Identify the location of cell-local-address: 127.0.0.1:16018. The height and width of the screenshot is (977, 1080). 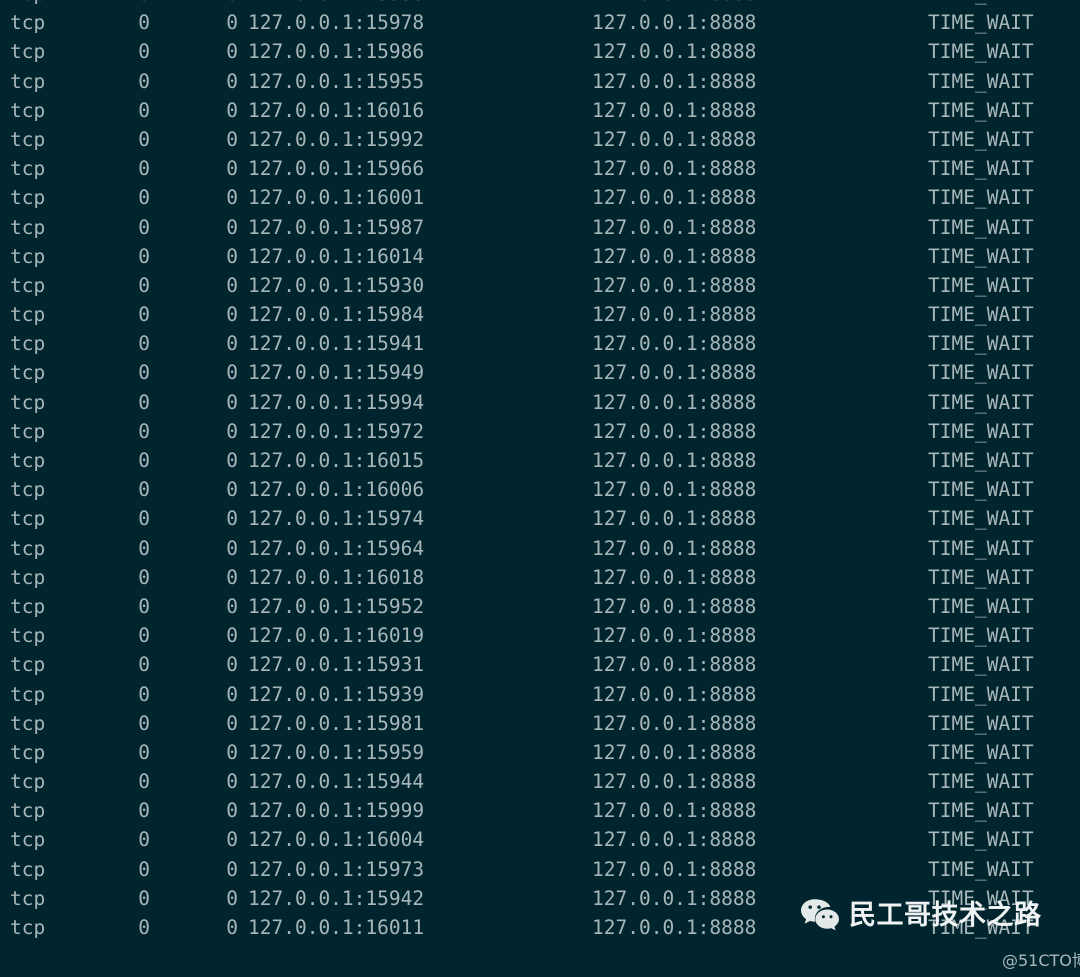
(336, 577).